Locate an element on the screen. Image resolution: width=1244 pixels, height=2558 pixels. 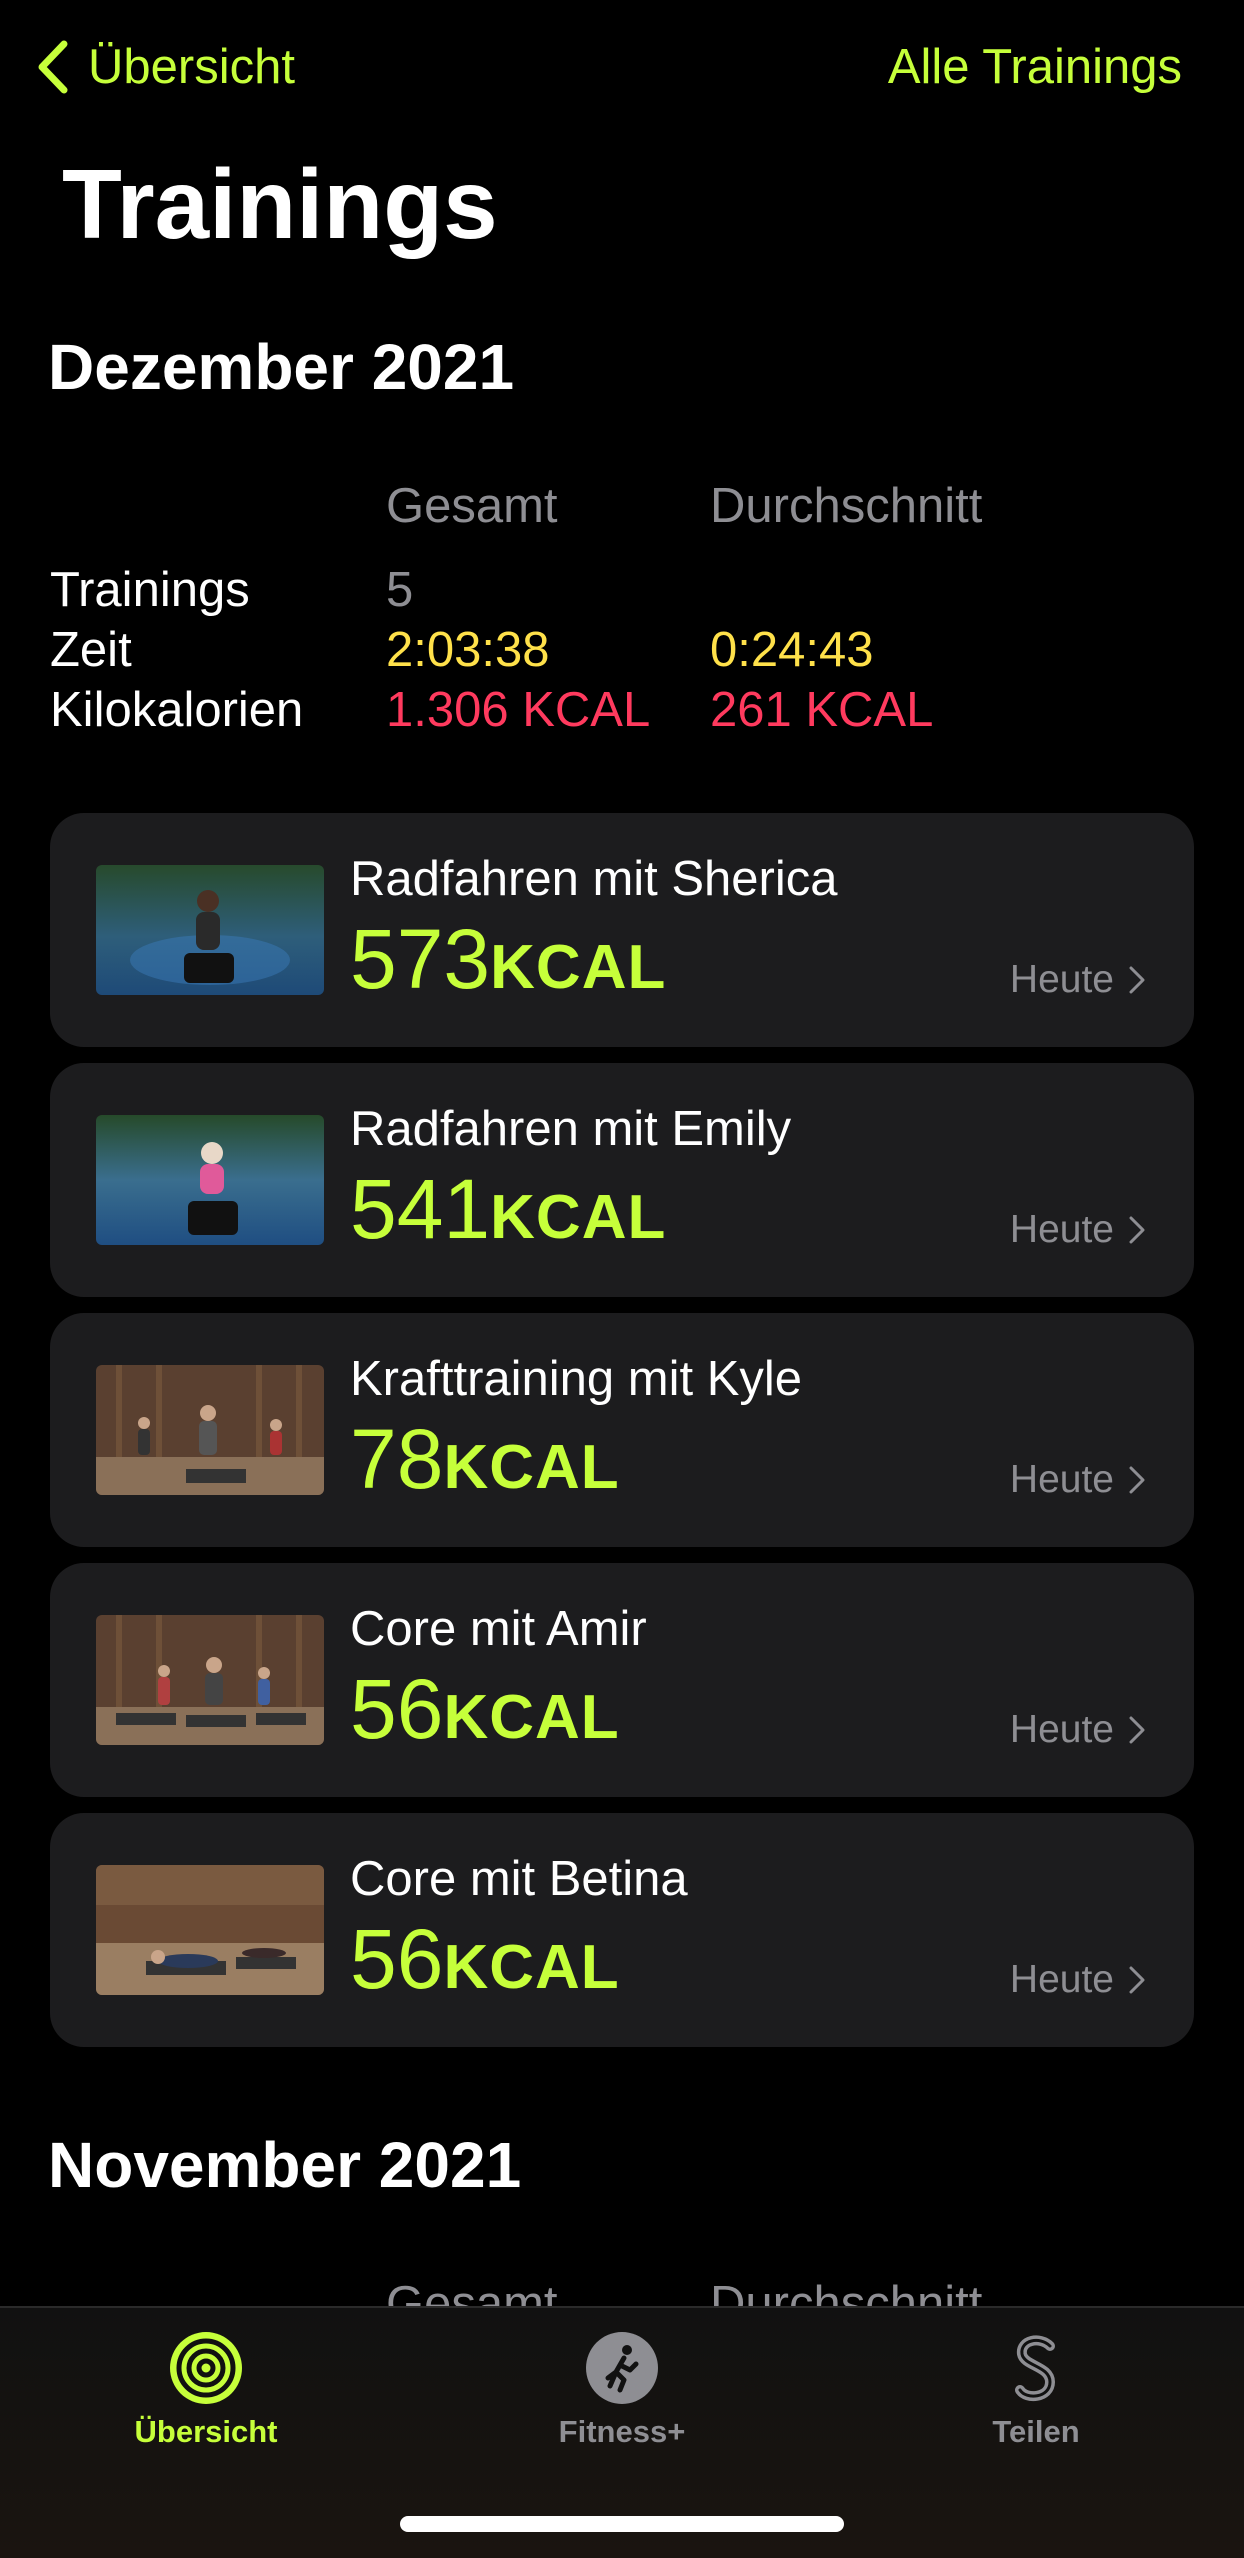
tab-overview: Übersicht is located at coordinates (206, 2407).